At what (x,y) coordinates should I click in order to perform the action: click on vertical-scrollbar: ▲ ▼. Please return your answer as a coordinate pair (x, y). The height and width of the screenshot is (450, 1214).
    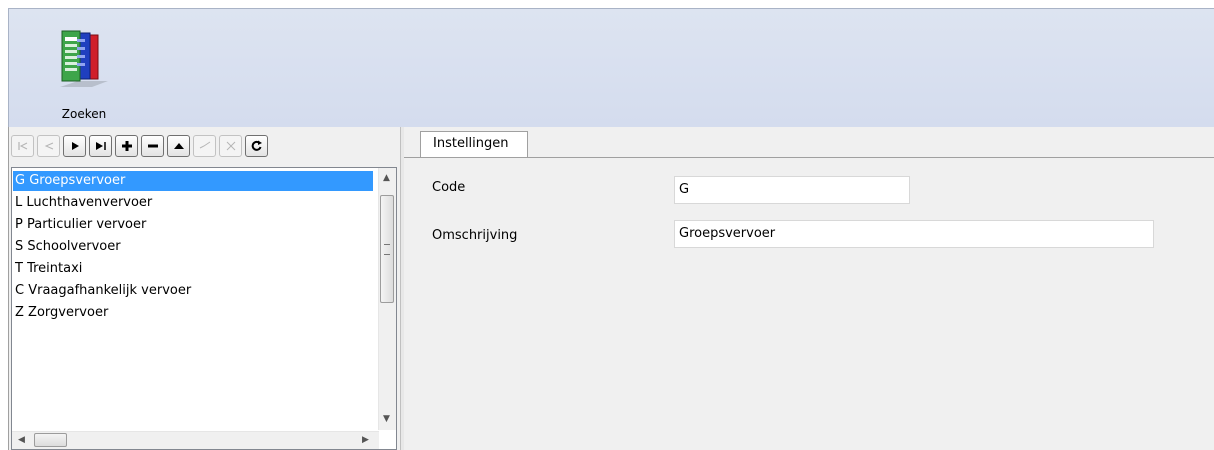
    Looking at the image, I should click on (387, 299).